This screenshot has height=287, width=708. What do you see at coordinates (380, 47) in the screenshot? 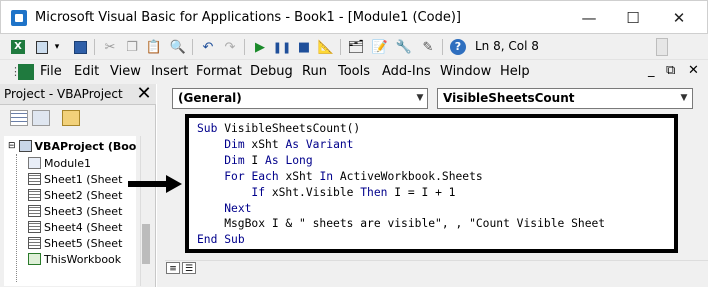
I see `properties-icon: 📝` at bounding box center [380, 47].